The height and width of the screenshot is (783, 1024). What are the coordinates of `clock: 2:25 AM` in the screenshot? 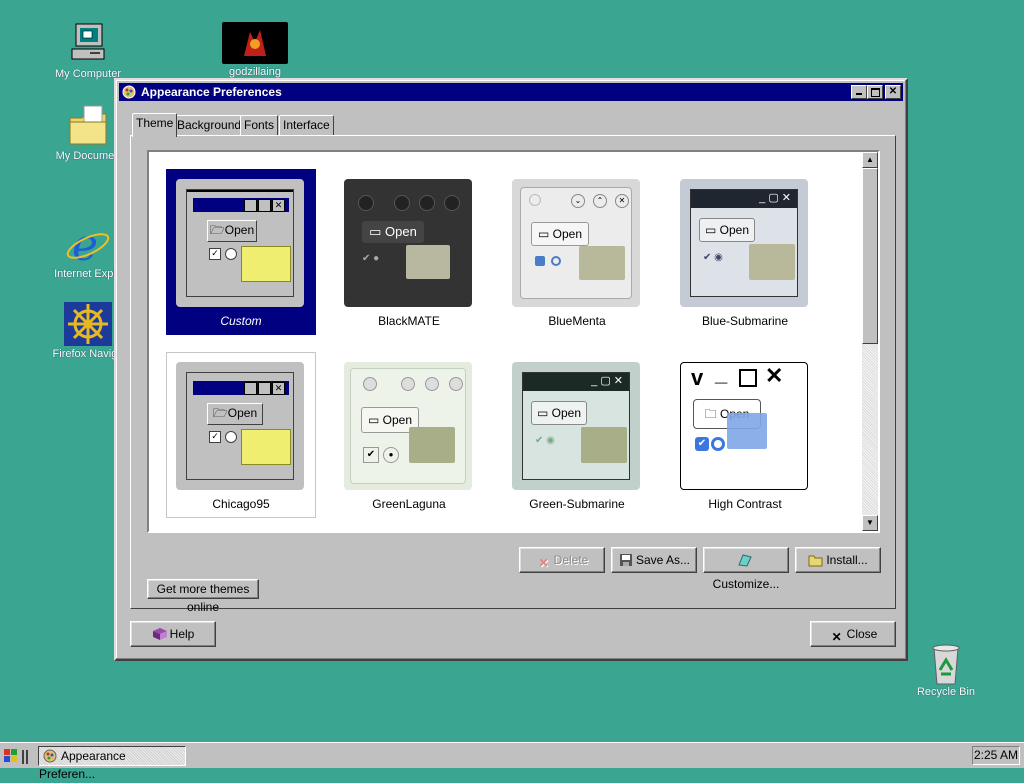 It's located at (996, 755).